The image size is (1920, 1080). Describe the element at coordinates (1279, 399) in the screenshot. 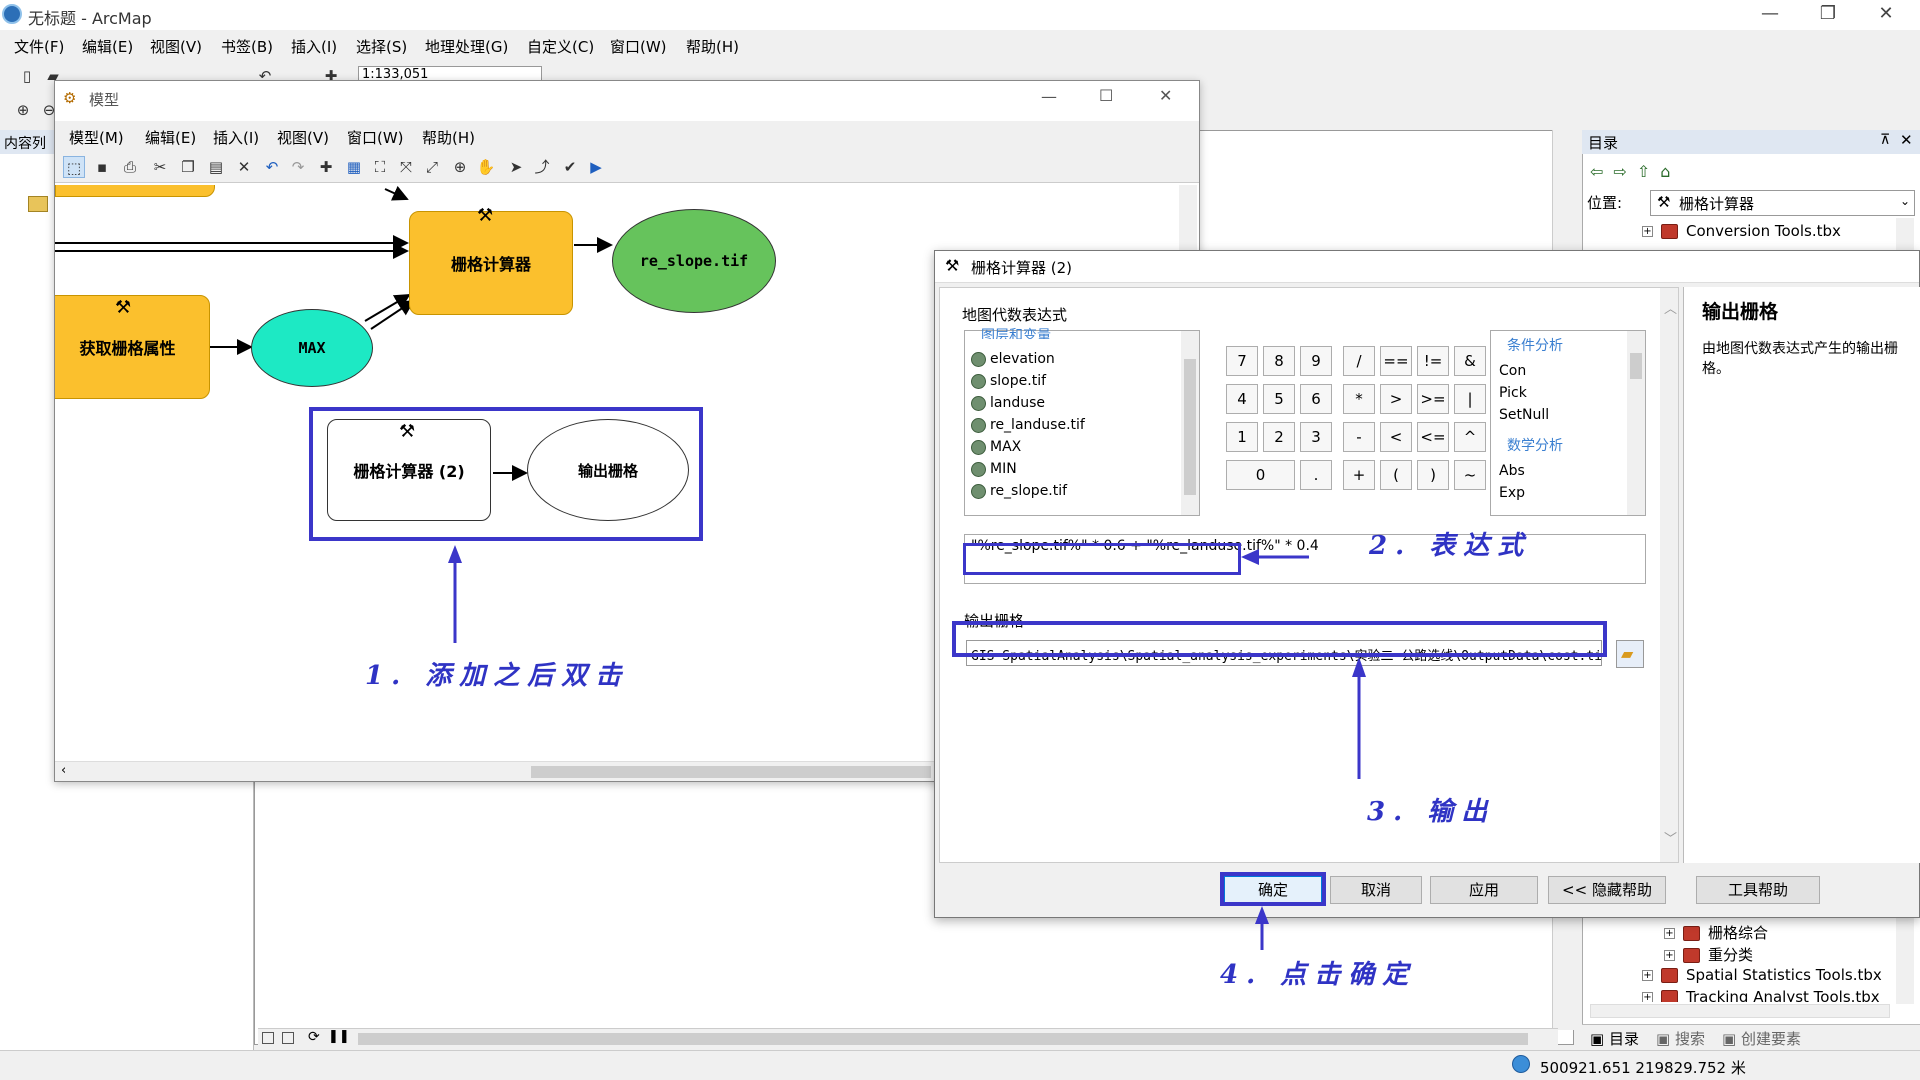

I see `calc-button-5: 5` at that location.